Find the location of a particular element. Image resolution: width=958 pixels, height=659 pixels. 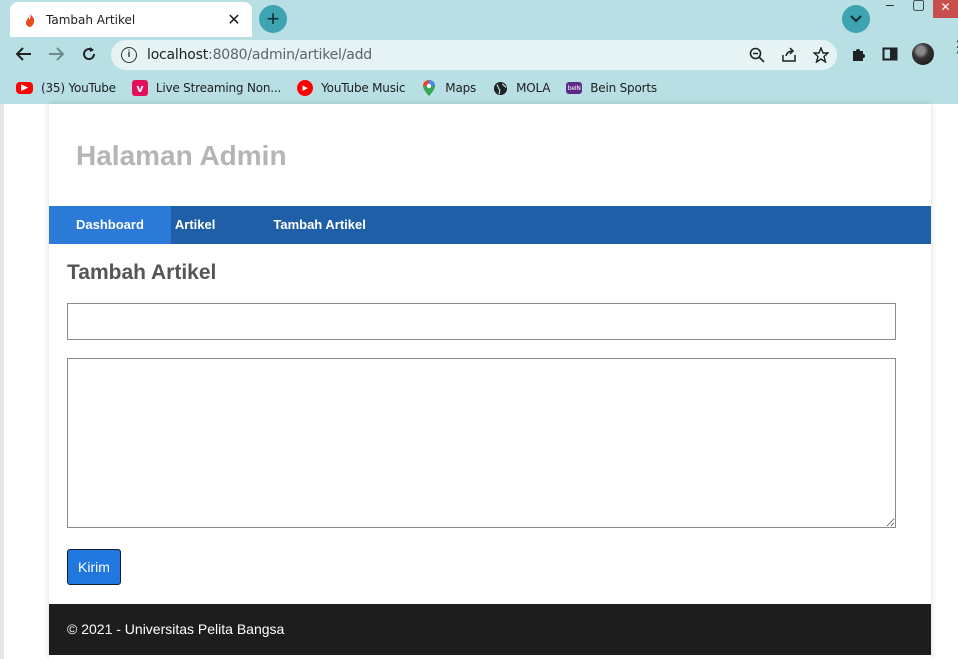

forward-arrow-icon is located at coordinates (56, 54).